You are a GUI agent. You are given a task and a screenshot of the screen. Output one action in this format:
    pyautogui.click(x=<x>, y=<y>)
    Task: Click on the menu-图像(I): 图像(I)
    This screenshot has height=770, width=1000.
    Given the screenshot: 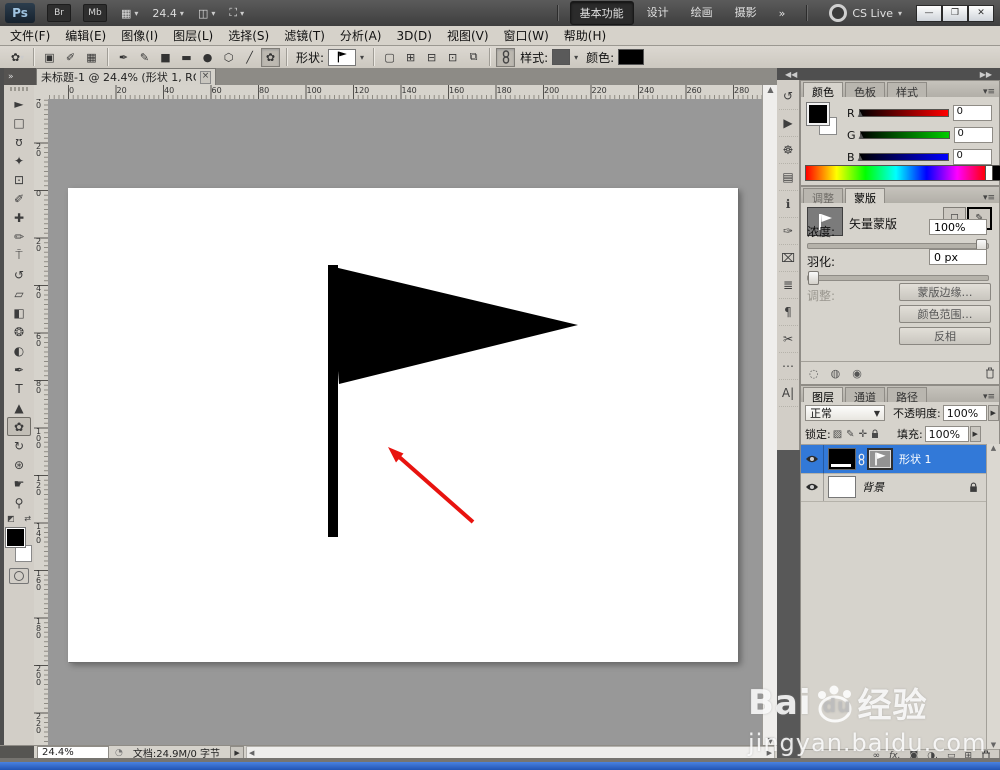 What is the action you would take?
    pyautogui.click(x=139, y=35)
    